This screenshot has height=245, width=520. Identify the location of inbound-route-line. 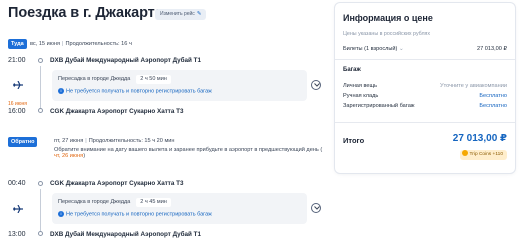
(40, 211).